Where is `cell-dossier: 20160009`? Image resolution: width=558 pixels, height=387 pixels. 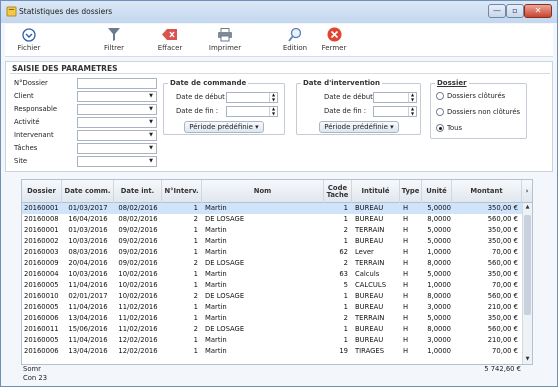
cell-dossier: 20160009 is located at coordinates (41, 263).